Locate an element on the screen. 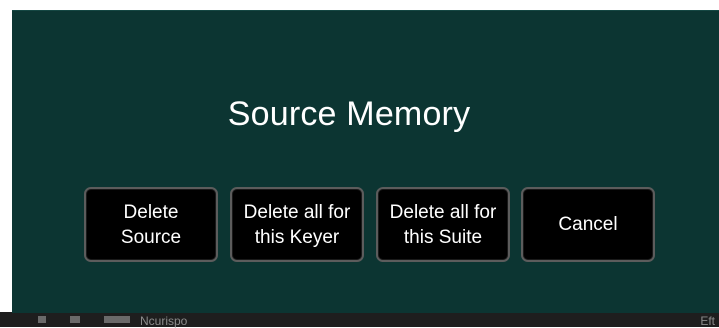 This screenshot has height=328, width=719. delete-all-for-suite-button: Delete all for this Suite is located at coordinates (443, 224).